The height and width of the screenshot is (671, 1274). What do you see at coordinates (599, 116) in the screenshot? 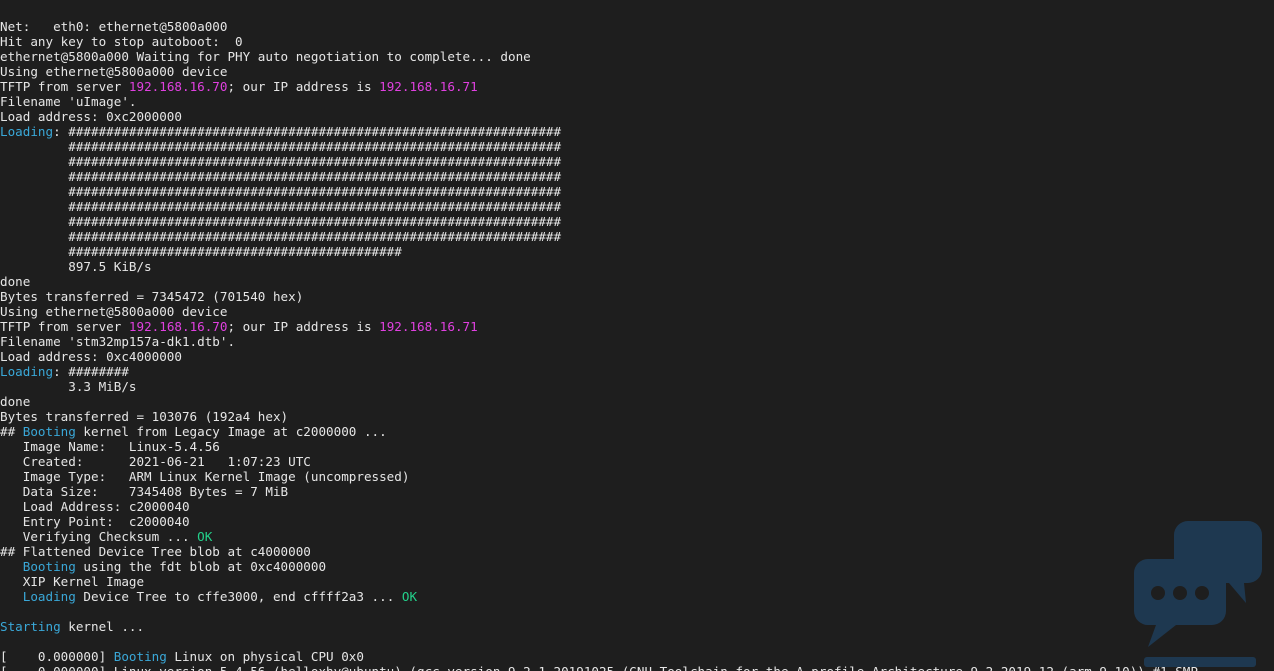
I see `terminal-line: Load address: 0xc2000000` at bounding box center [599, 116].